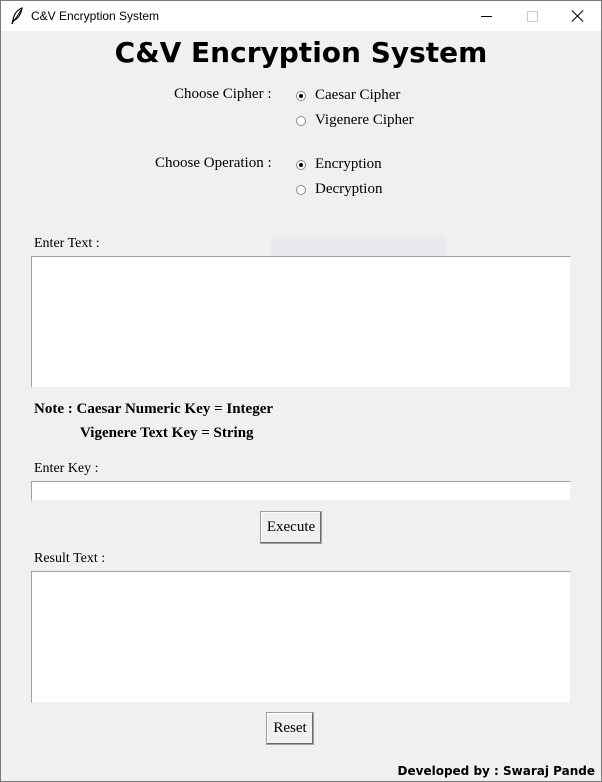 The image size is (602, 782). I want to click on note-line-2: Vigenere Text Key = String, so click(167, 433).